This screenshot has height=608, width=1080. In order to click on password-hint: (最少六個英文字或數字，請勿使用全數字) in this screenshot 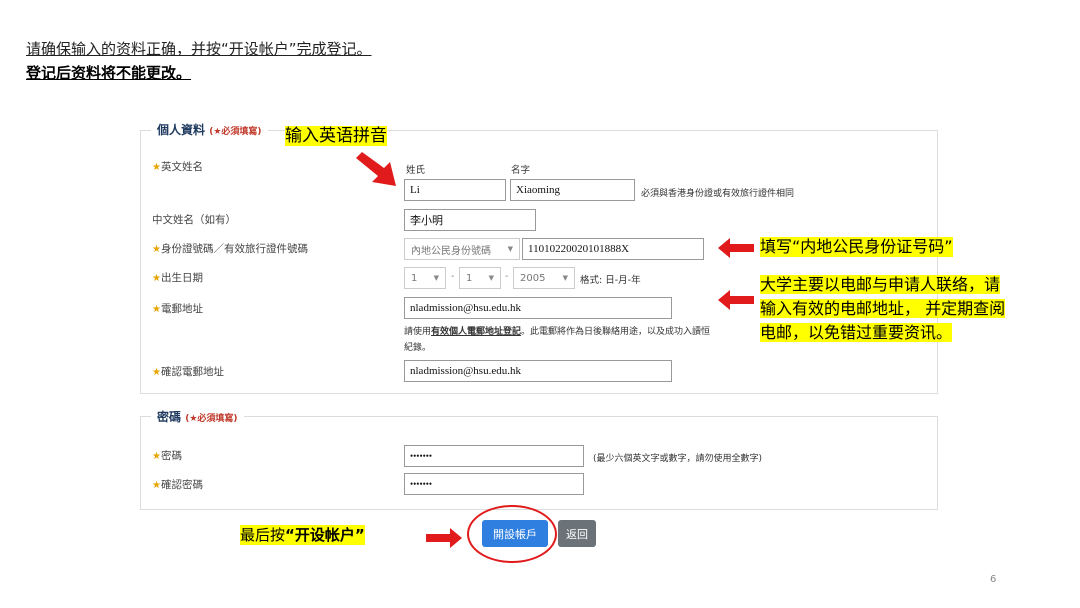, I will do `click(678, 459)`.